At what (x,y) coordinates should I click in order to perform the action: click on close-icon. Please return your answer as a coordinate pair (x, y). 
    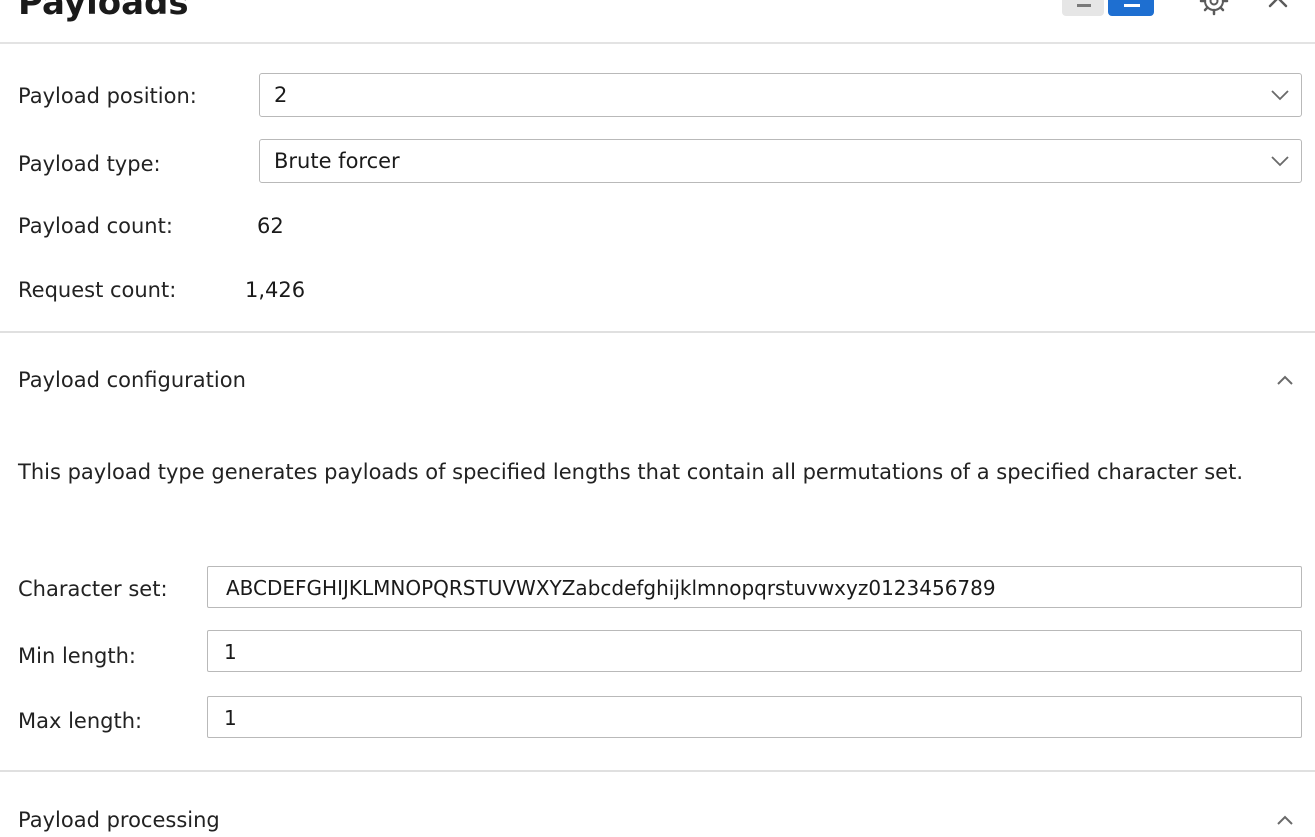
    Looking at the image, I should click on (1278, 7).